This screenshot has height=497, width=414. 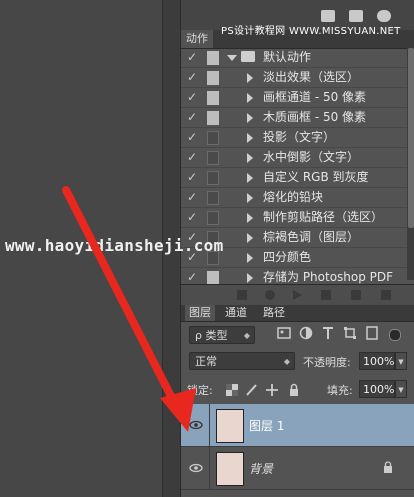 I want to click on lock-row: 锁定: 填充: 100% ▼, so click(x=297, y=390).